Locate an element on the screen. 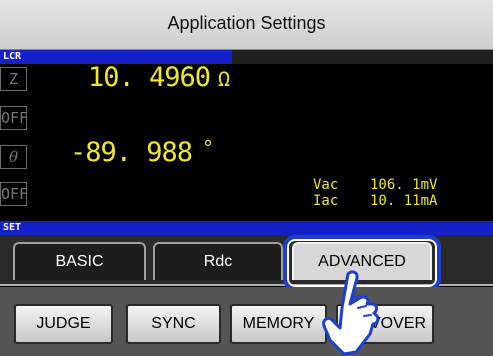 Image resolution: width=493 pixels, height=356 pixels. param3-value: -89. 988 ° is located at coordinates (142, 152).